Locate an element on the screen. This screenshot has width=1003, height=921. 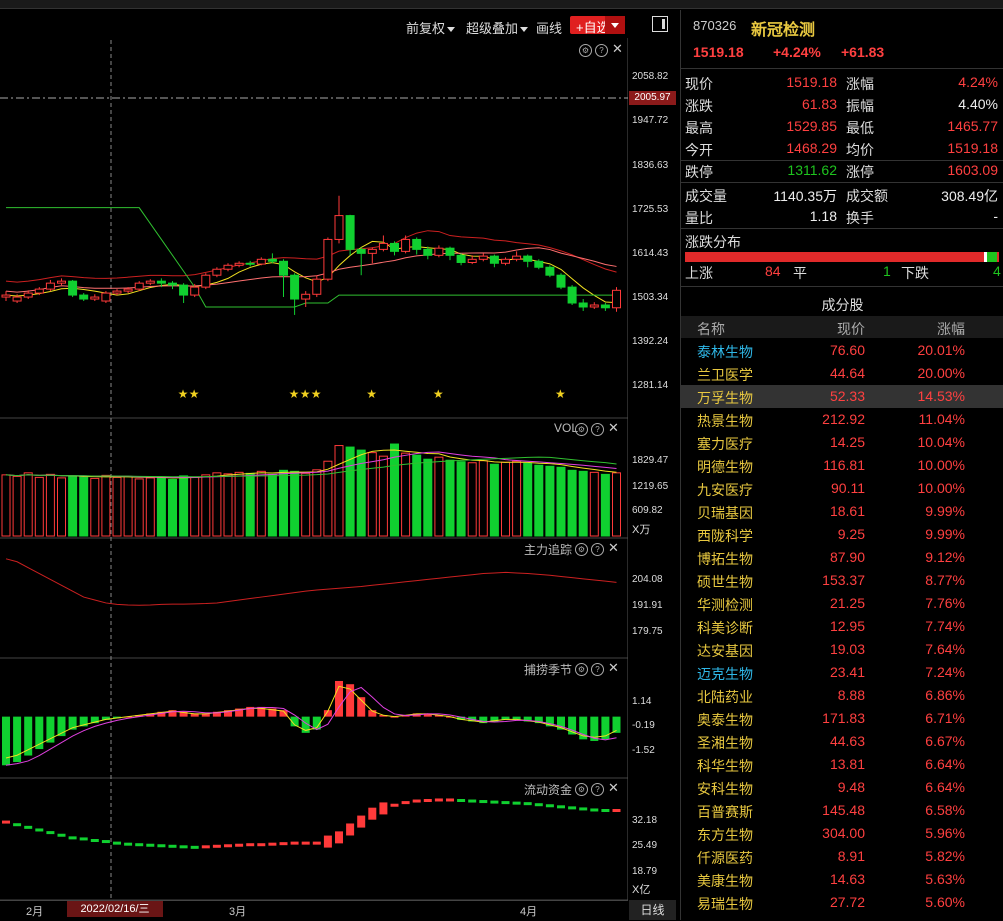
col-price: 现价 is located at coordinates (823, 329).